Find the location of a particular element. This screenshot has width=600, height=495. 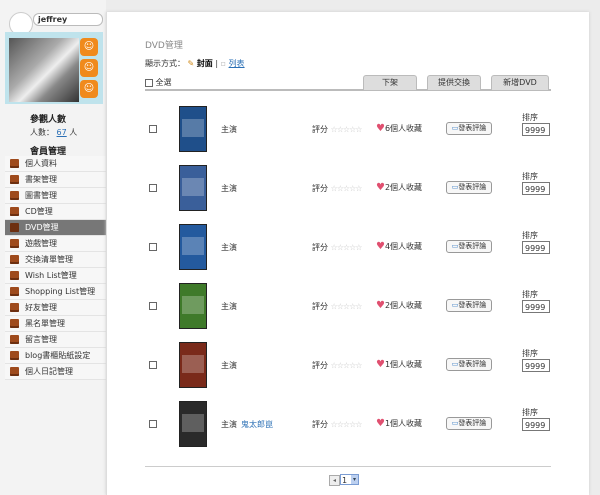

sidebar-item-wishlist: Wish List管理 is located at coordinates (55, 276).